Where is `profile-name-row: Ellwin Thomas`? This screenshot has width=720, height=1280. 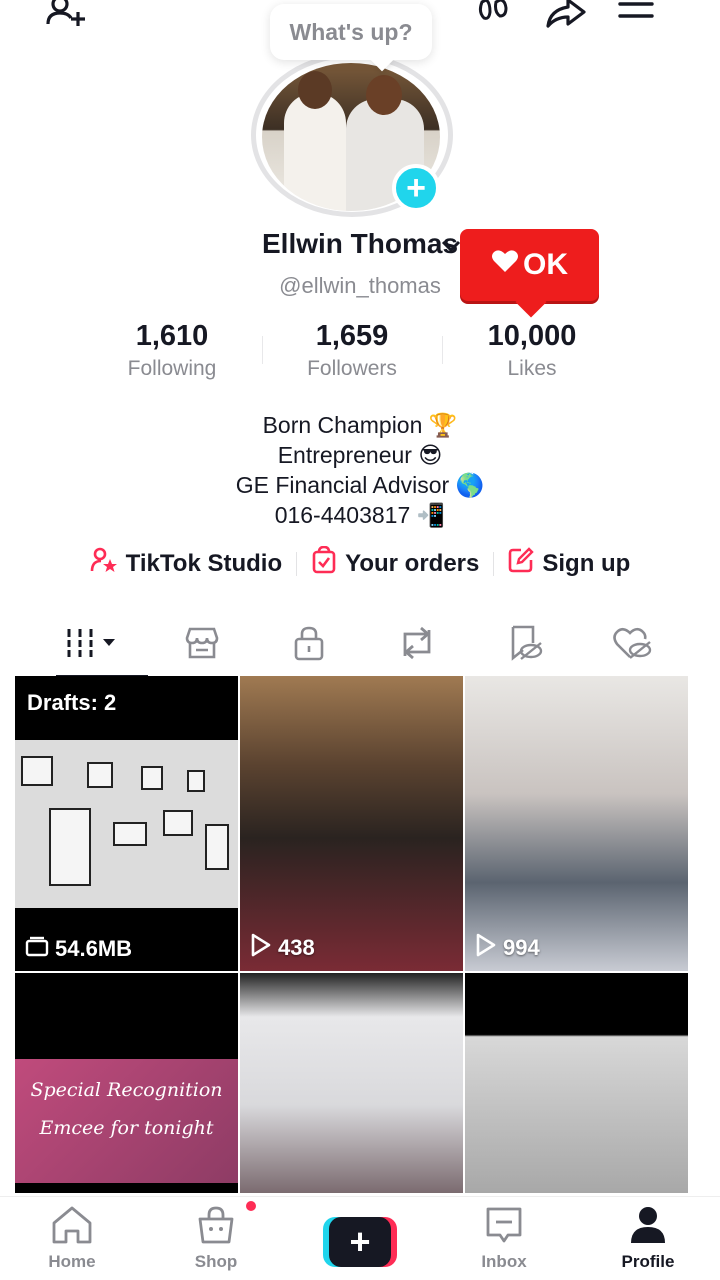 profile-name-row: Ellwin Thomas is located at coordinates (360, 244).